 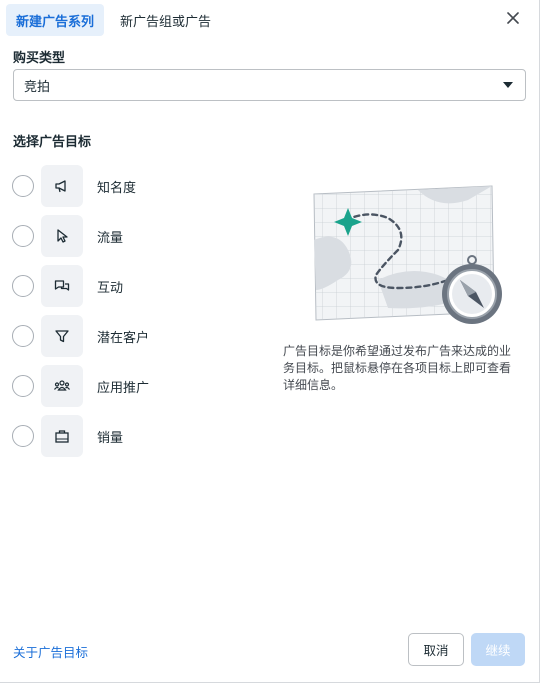 I want to click on objective-awareness: 知名度, so click(x=132, y=186).